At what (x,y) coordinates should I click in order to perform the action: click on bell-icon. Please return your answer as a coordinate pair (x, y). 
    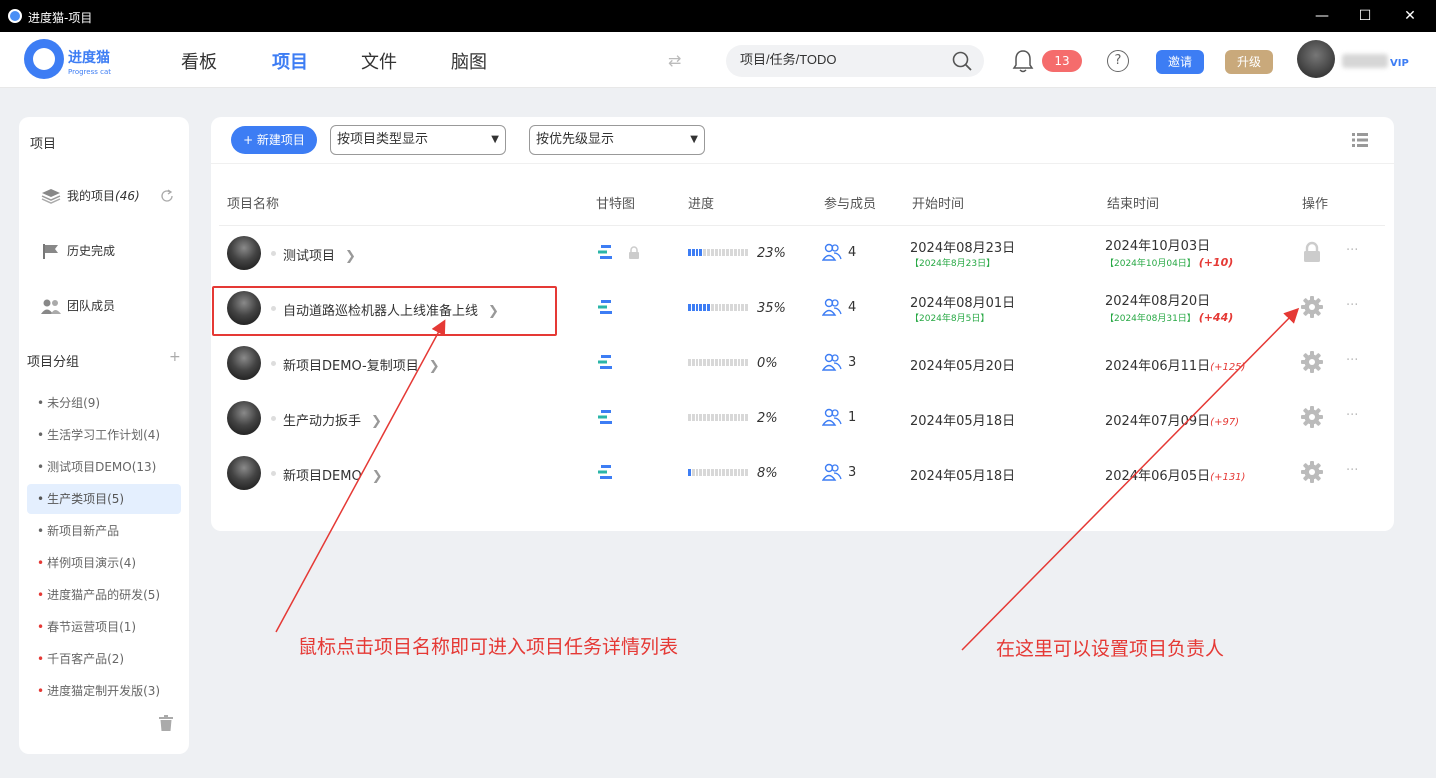
    Looking at the image, I should click on (1023, 61).